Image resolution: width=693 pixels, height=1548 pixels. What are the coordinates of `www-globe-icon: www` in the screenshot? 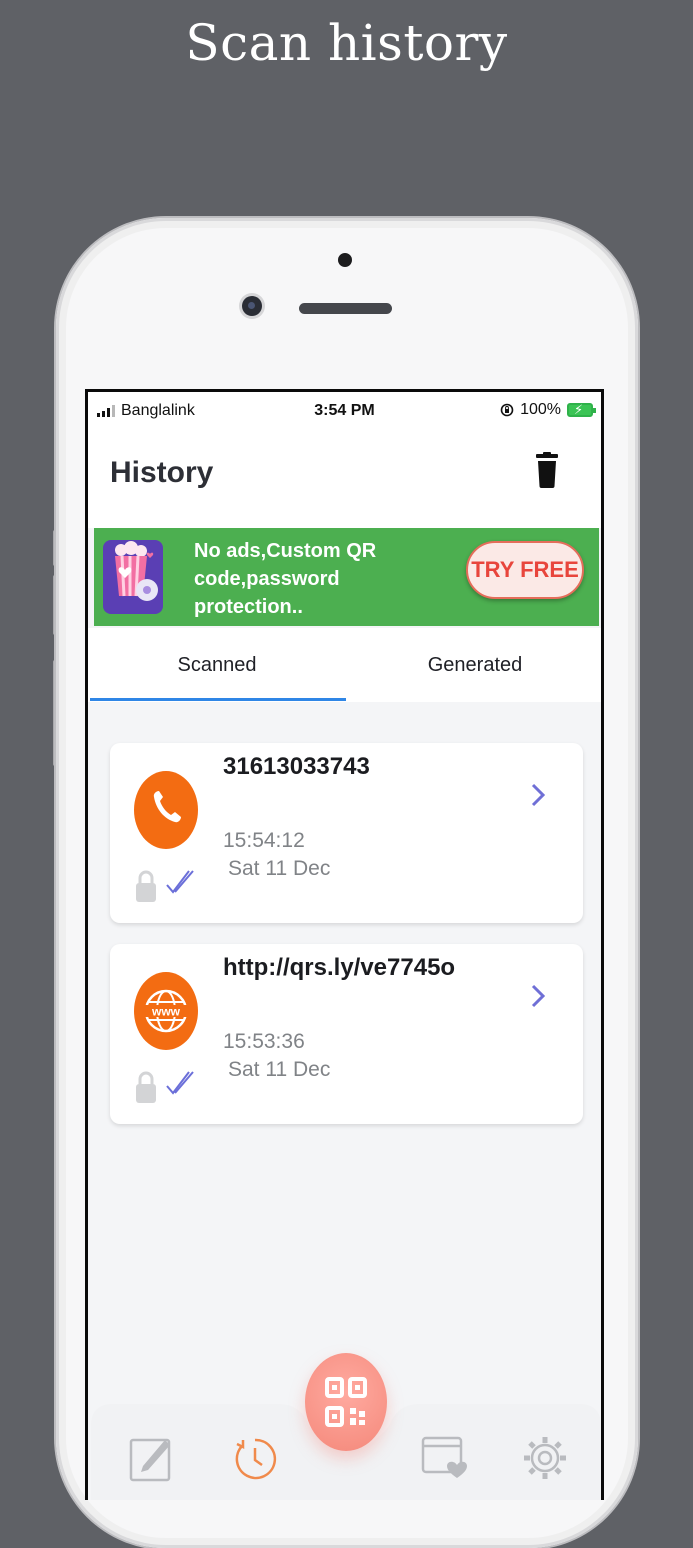 It's located at (166, 1011).